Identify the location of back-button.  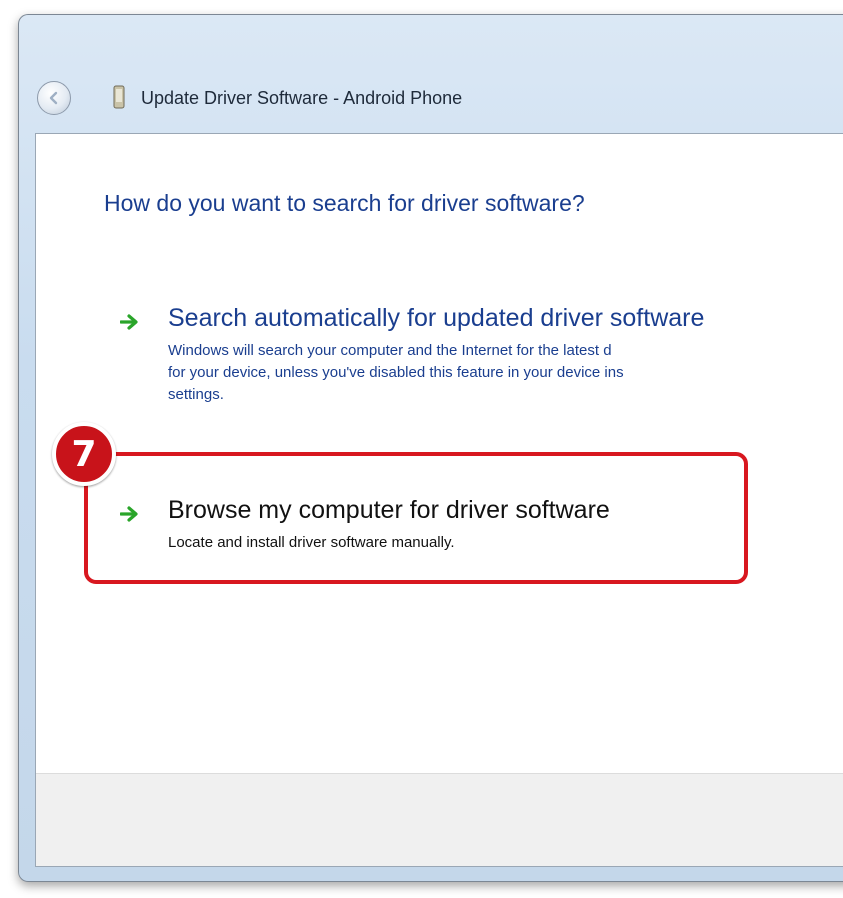
(54, 98).